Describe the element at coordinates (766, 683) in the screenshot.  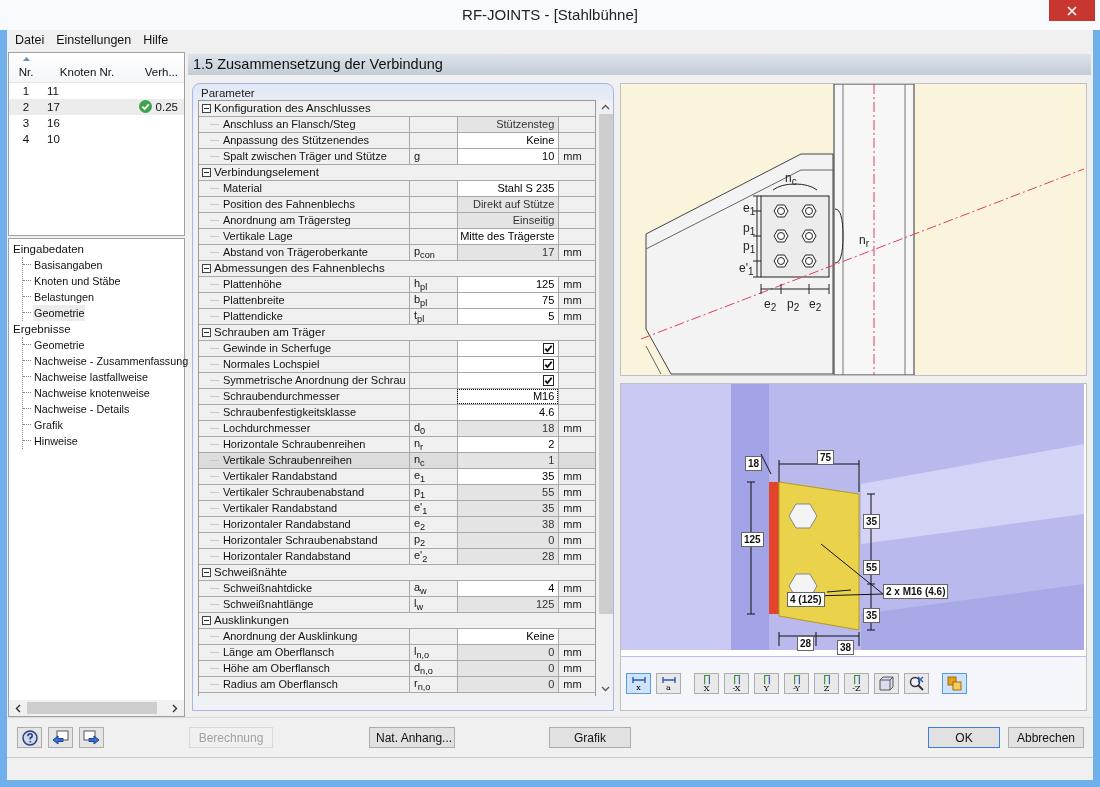
I see `view-toolbar-button: Y` at that location.